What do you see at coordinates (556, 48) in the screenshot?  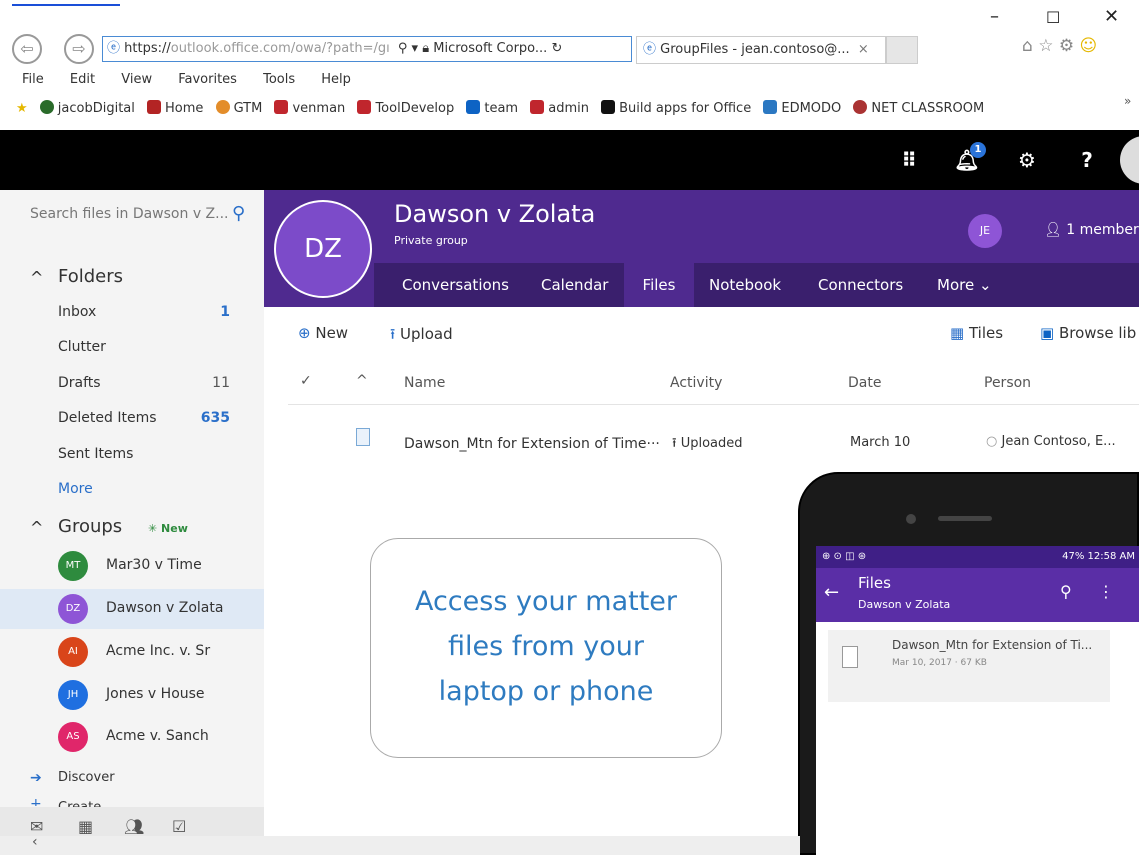 I see `refresh-icon: ↻` at bounding box center [556, 48].